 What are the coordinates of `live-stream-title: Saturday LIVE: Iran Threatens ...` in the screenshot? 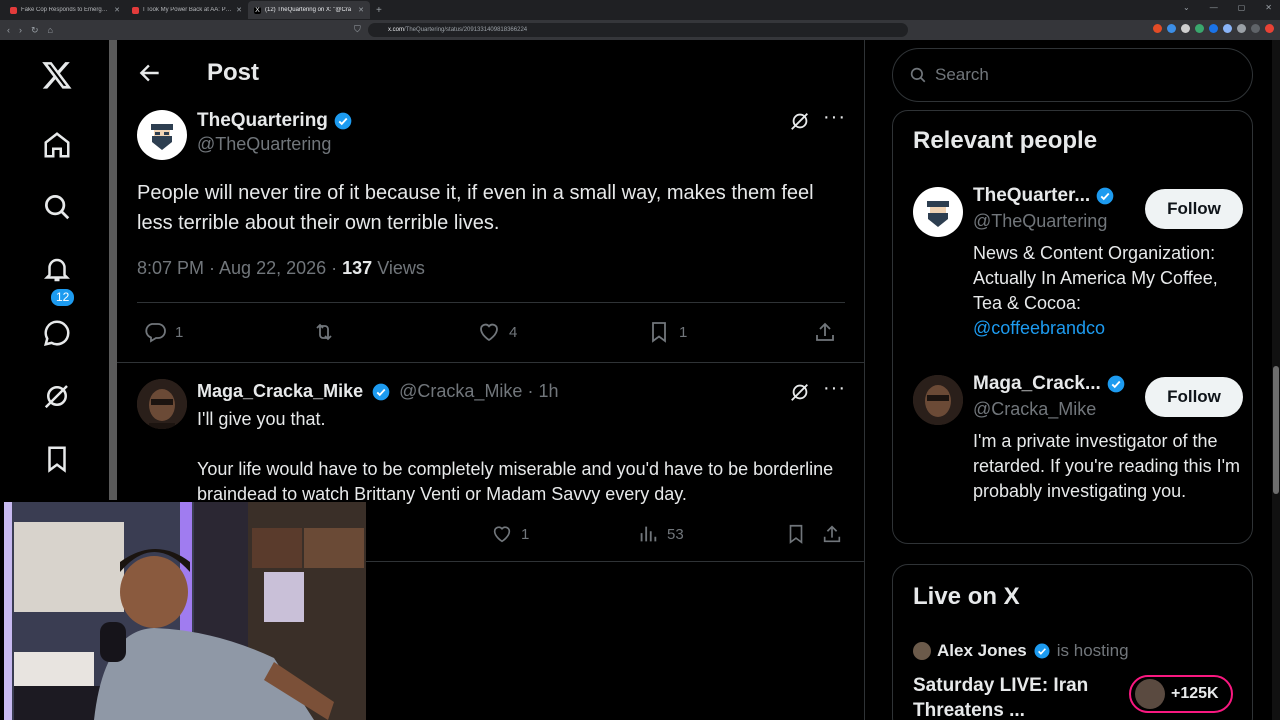 It's located at (1018, 696).